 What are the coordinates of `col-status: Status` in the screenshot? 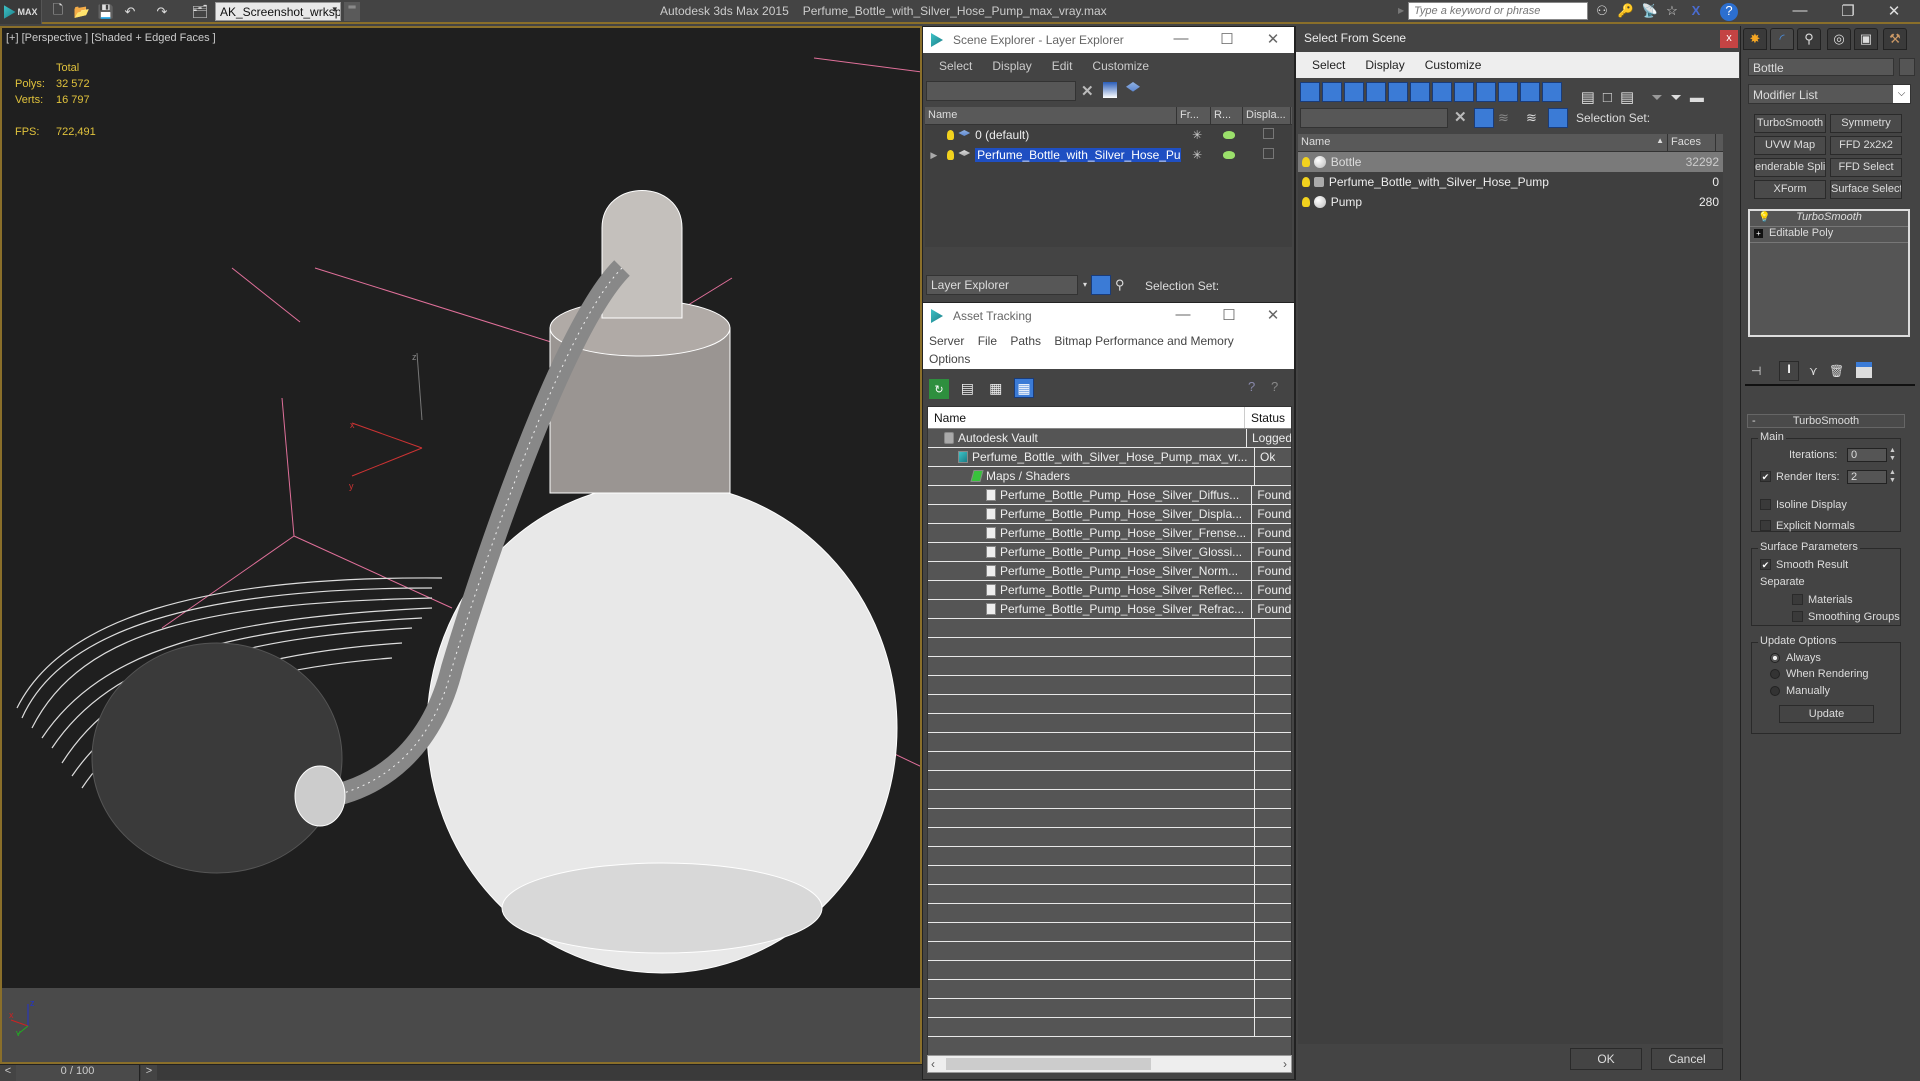 It's located at (1268, 417).